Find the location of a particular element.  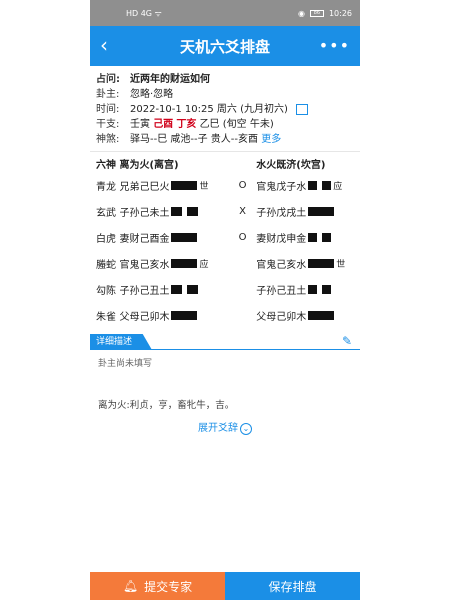

save-chart-button: 保存排盘 is located at coordinates (292, 586).